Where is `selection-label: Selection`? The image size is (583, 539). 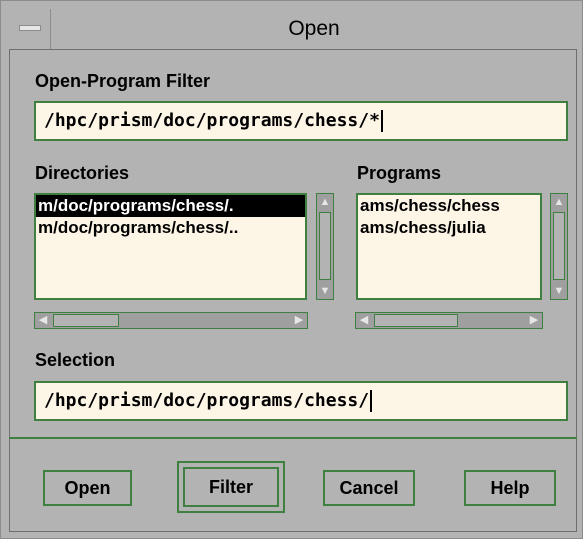
selection-label: Selection is located at coordinates (75, 360).